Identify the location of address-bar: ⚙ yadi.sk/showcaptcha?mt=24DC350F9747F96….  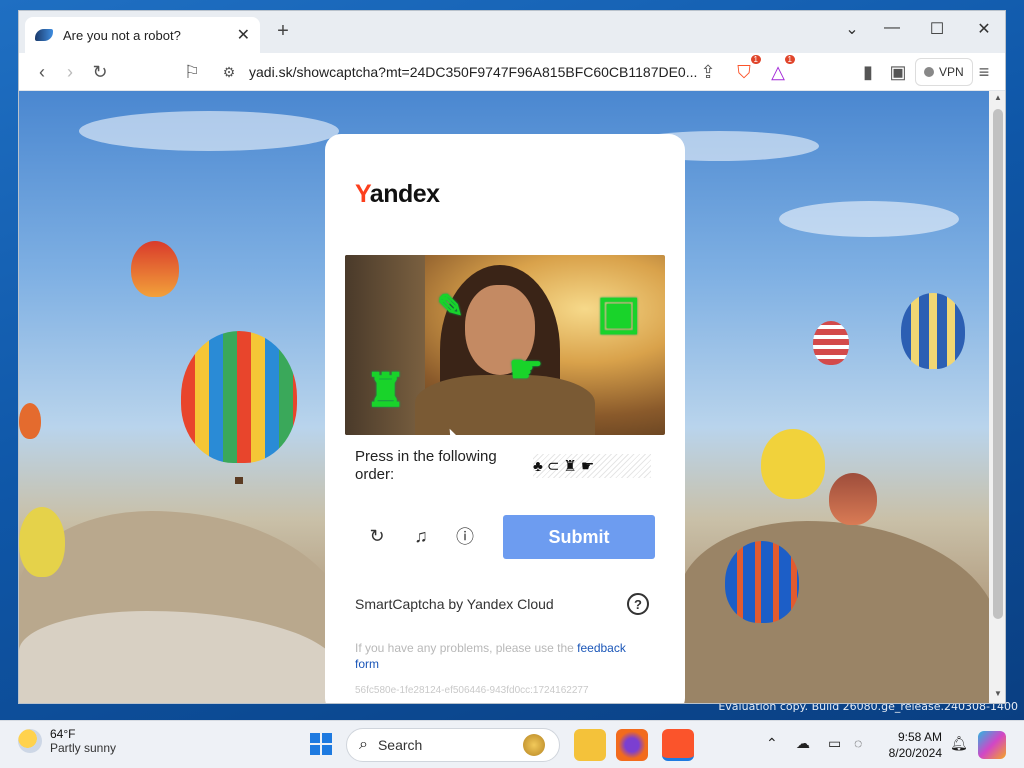
(459, 72).